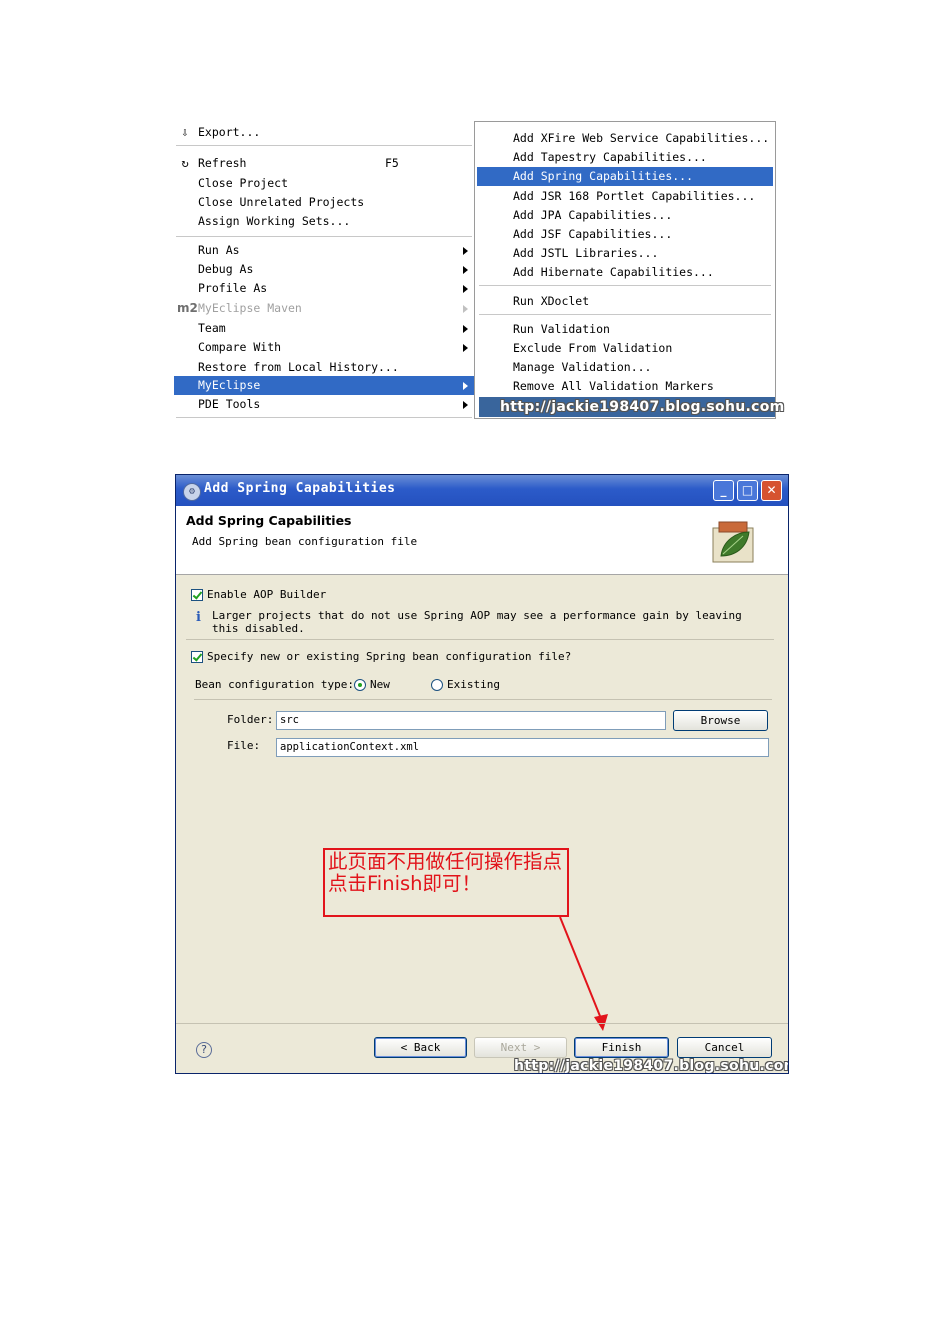  I want to click on submenu-item-exclude-validation: Exclude From Validation, so click(625, 348).